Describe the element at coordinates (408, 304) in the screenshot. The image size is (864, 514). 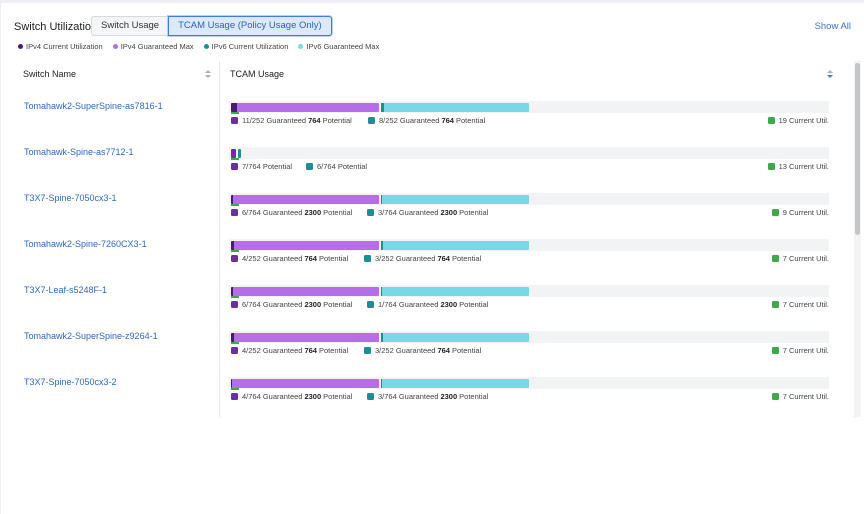
I see `ipv6-value: 1/764 Guaranteed` at that location.